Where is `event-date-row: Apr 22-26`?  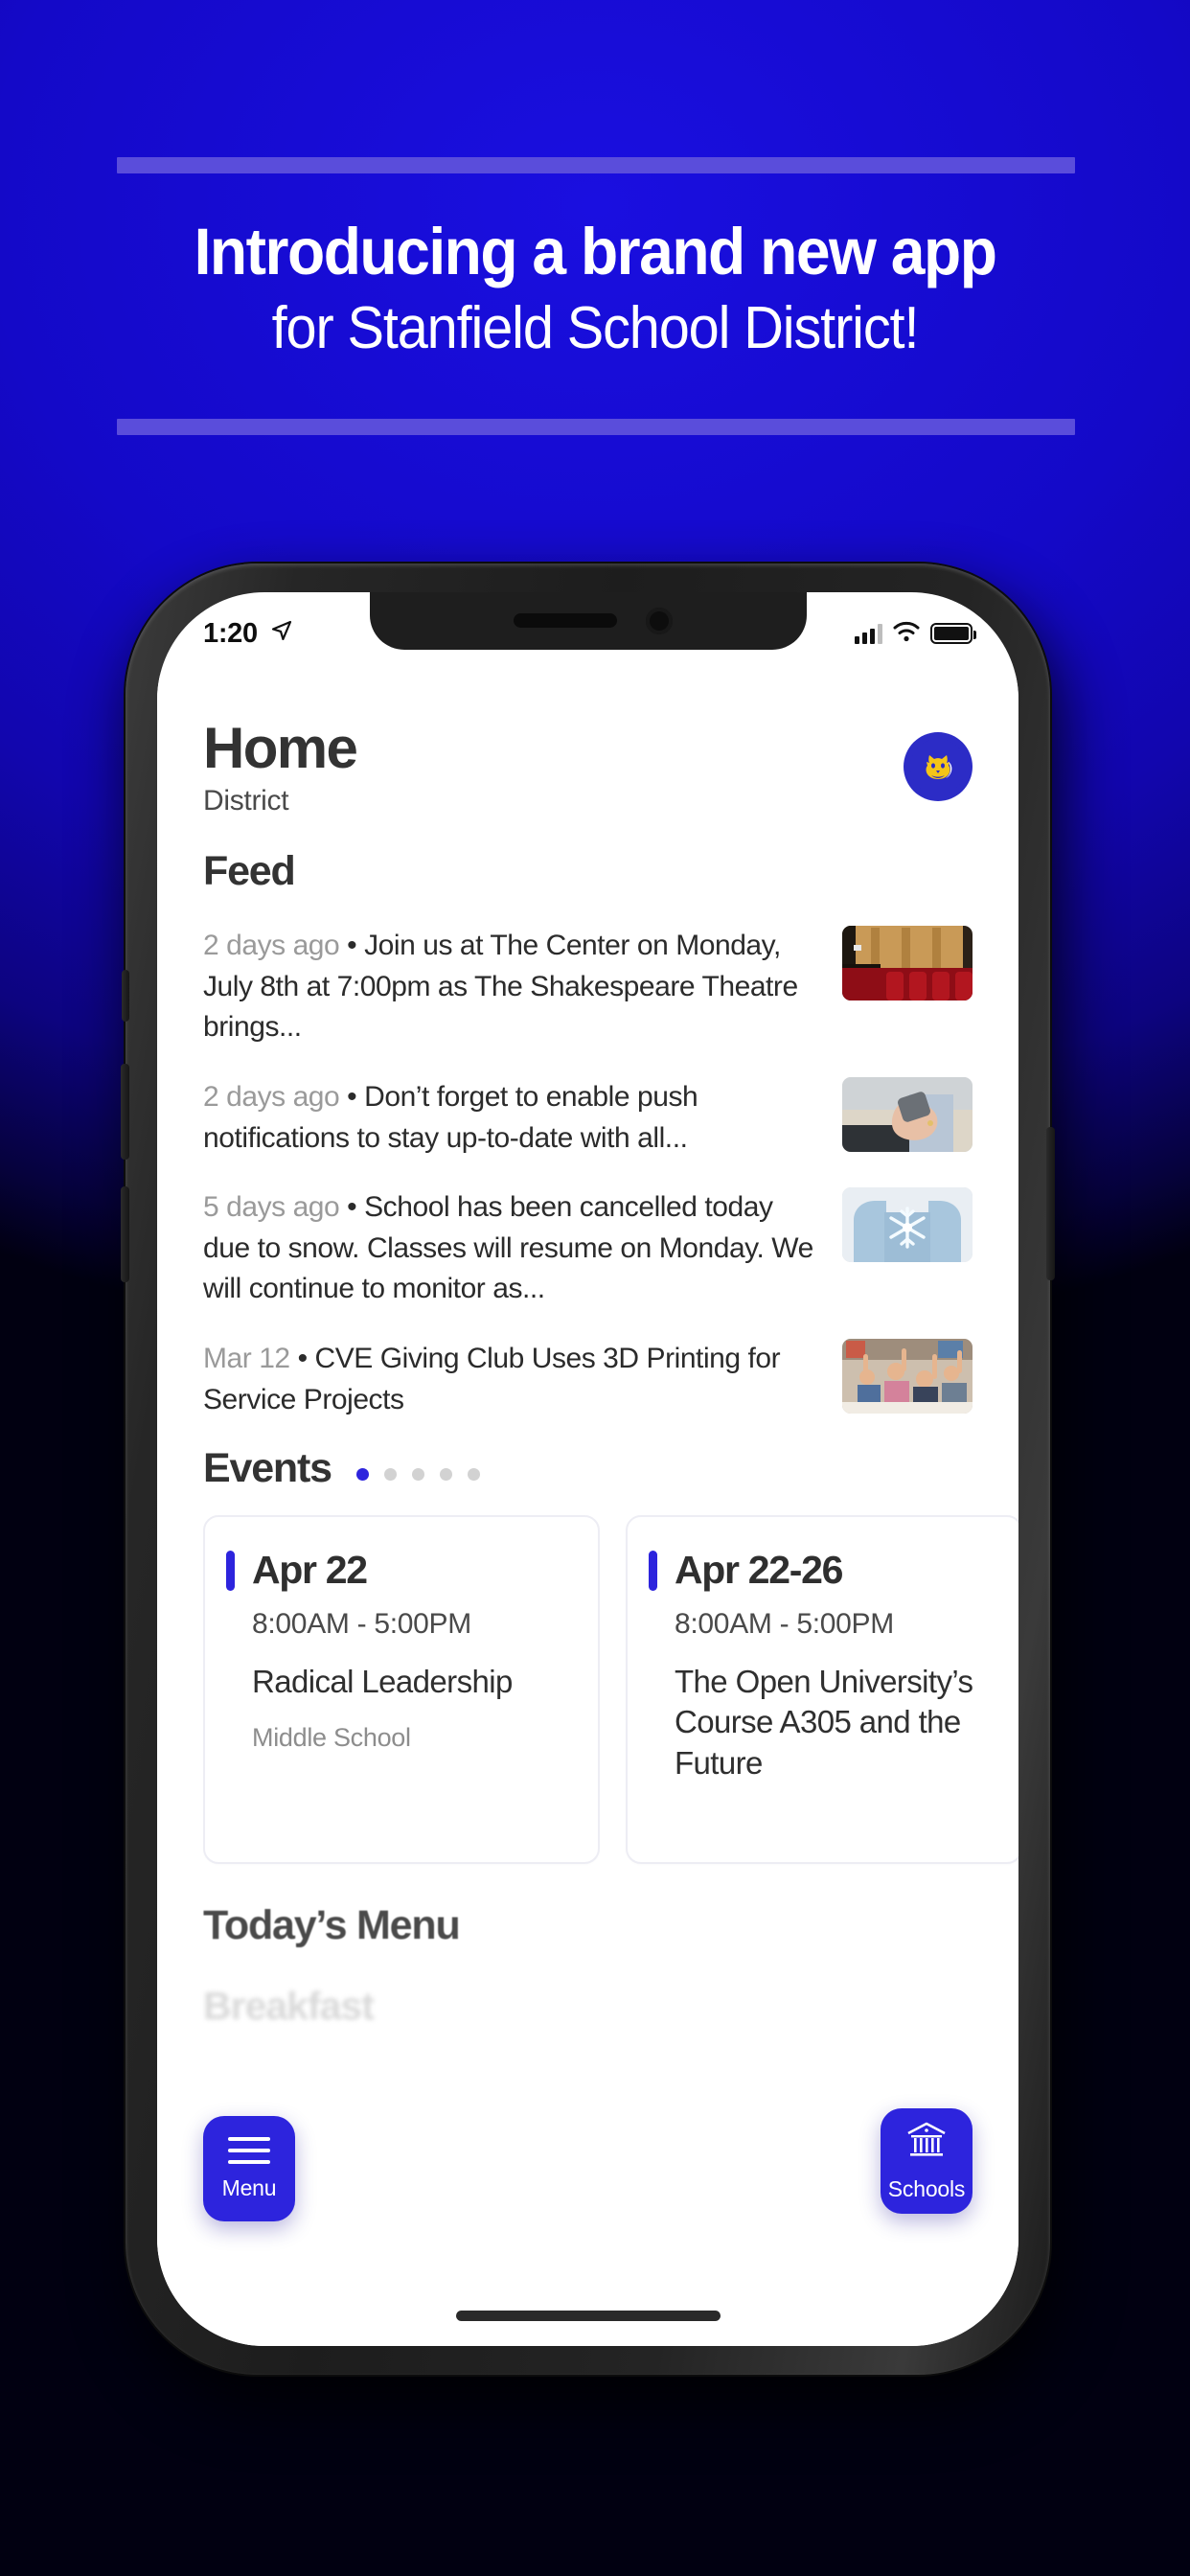
event-date-row: Apr 22-26 is located at coordinates (822, 1570).